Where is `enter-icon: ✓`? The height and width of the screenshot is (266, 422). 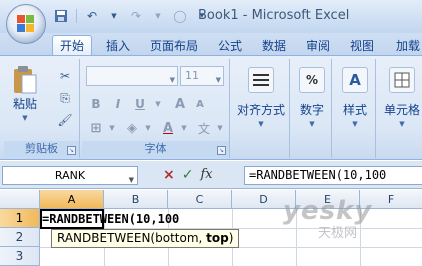 enter-icon: ✓ is located at coordinates (188, 175).